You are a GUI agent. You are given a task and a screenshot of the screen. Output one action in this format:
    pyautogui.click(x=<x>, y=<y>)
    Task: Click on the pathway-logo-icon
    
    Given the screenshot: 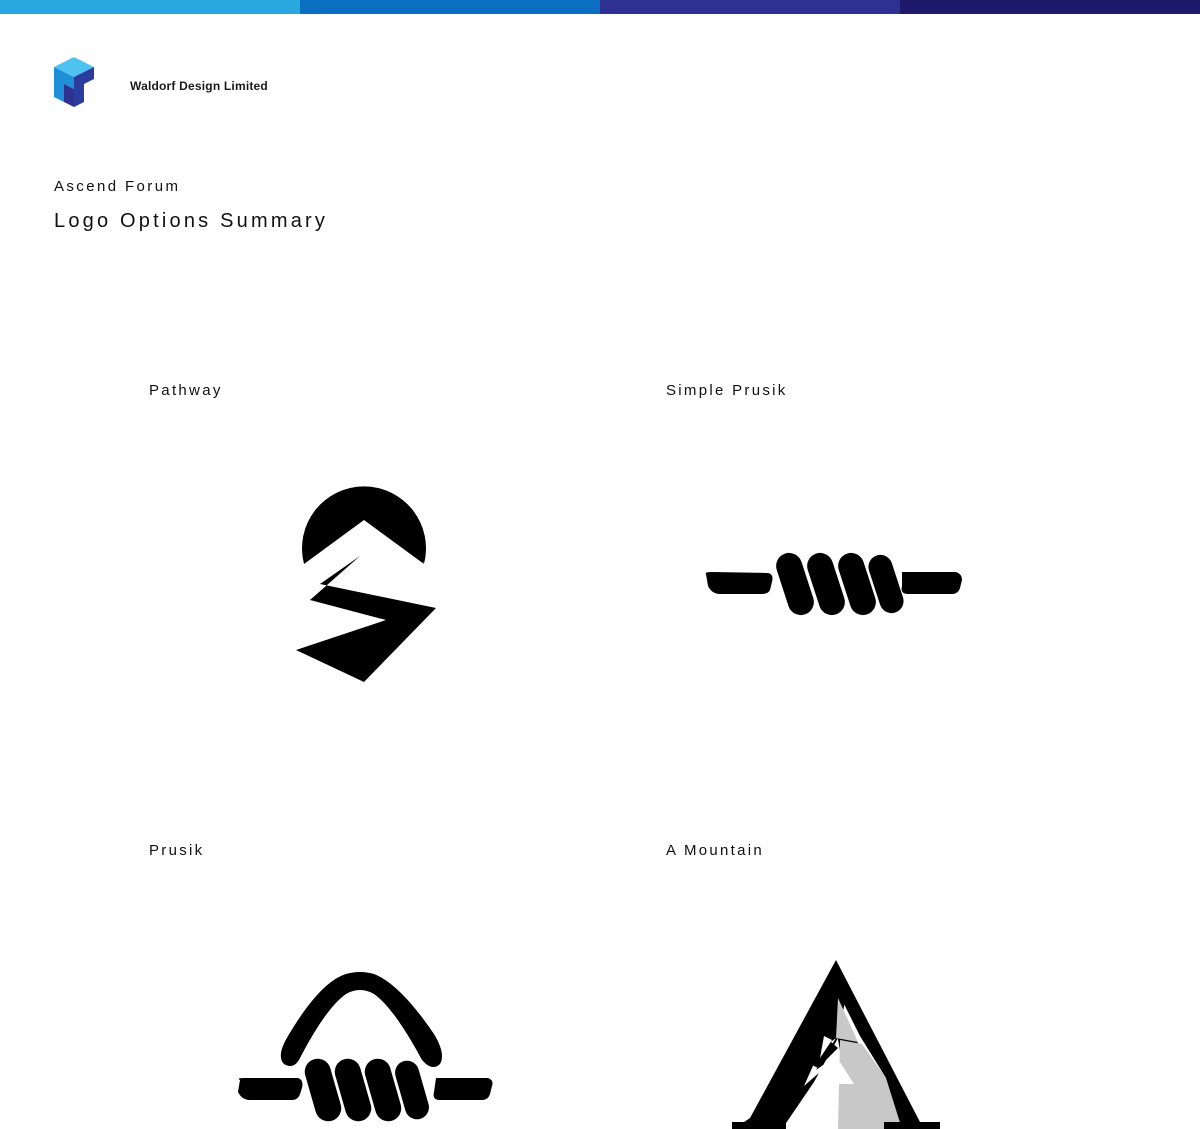 What is the action you would take?
    pyautogui.click(x=366, y=584)
    